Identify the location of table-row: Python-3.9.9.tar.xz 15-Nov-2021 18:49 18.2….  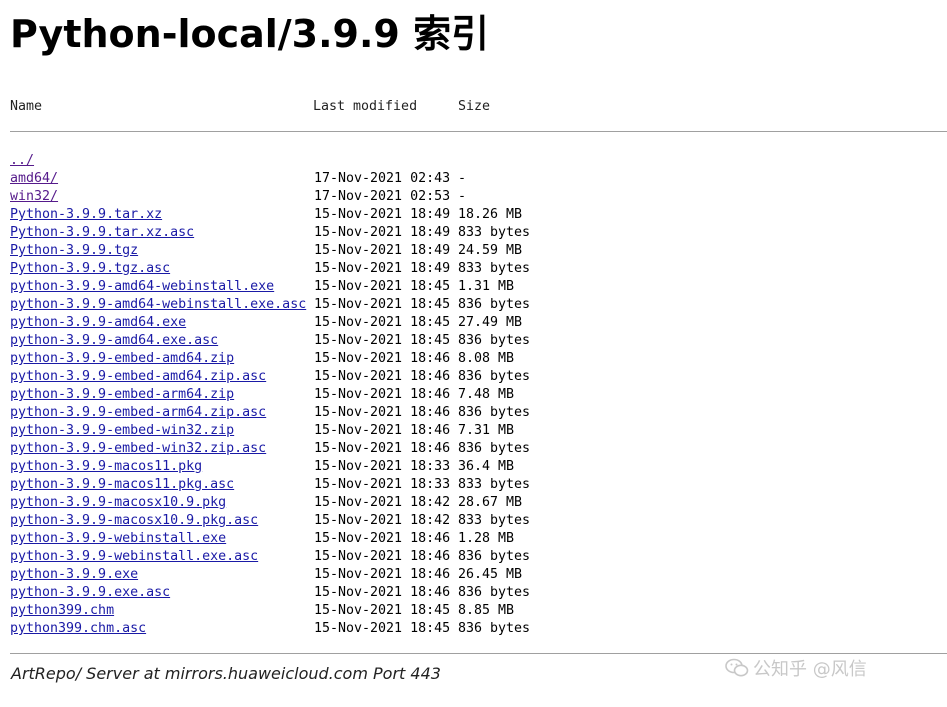
(475, 215).